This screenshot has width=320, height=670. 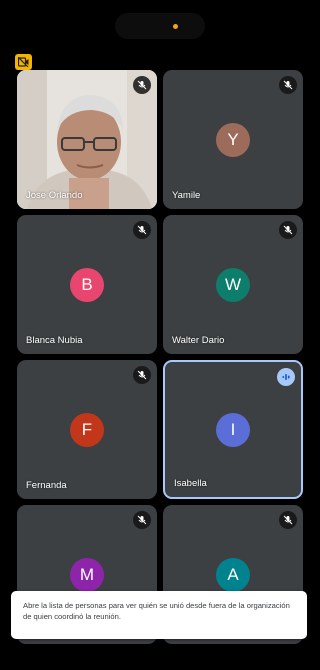 I want to click on participant-name: Fernanda, so click(x=46, y=485).